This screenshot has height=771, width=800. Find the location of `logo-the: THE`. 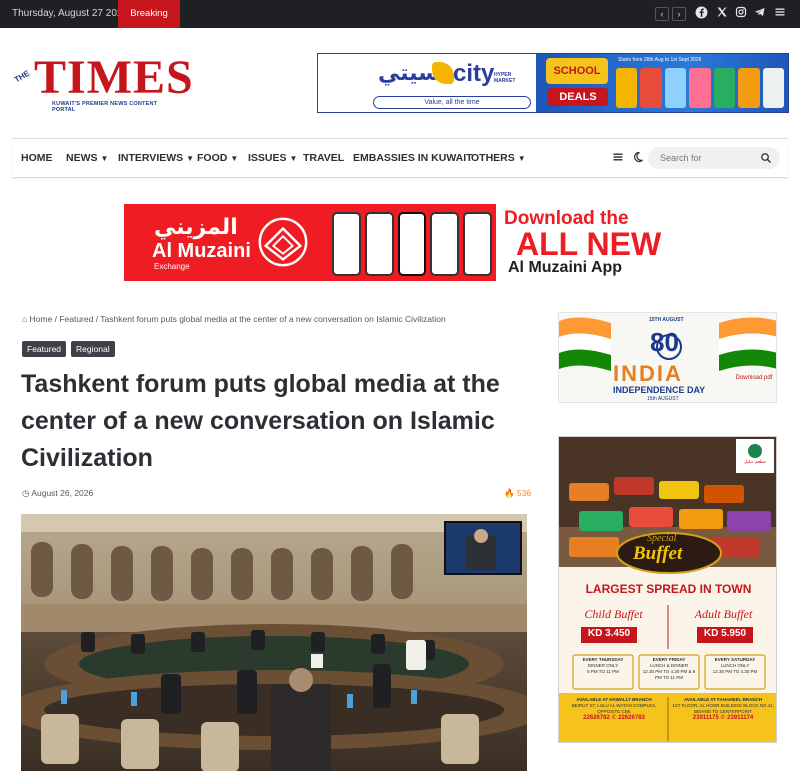

logo-the: THE is located at coordinates (22, 76).